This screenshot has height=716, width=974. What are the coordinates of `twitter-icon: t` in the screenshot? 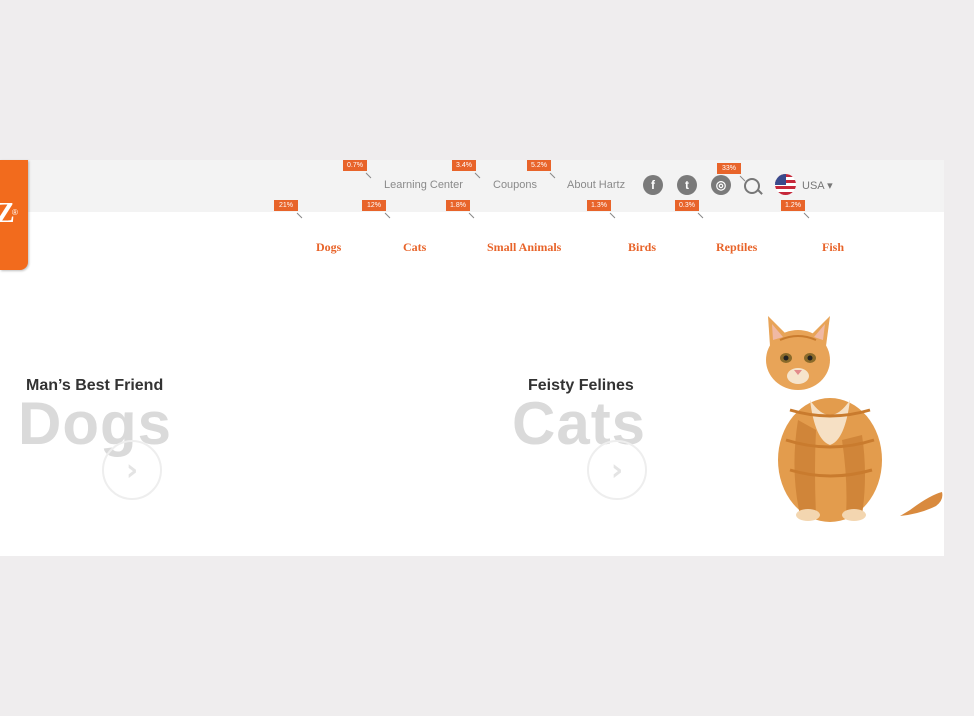 It's located at (687, 185).